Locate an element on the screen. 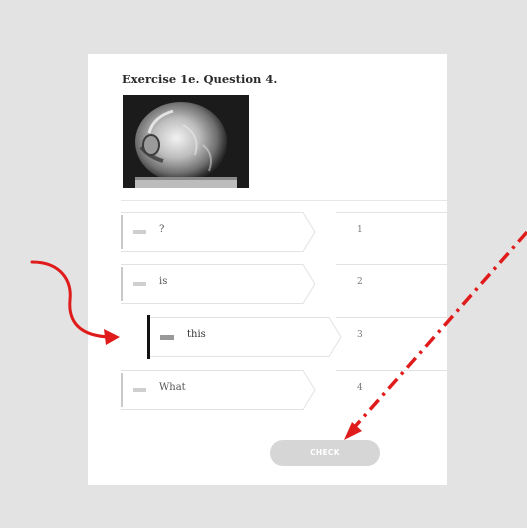 This screenshot has height=528, width=527. word-row: is 2 is located at coordinates (267, 285).